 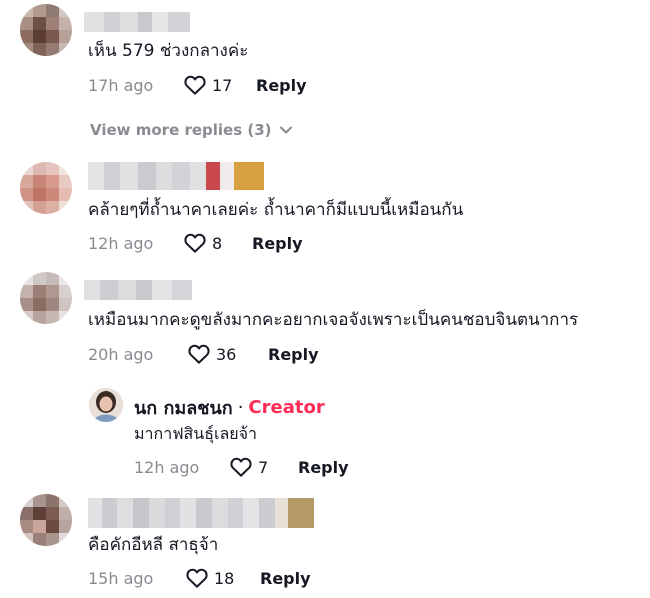 I want to click on comment-meta: 15h ago 18 Reply, so click(x=199, y=578).